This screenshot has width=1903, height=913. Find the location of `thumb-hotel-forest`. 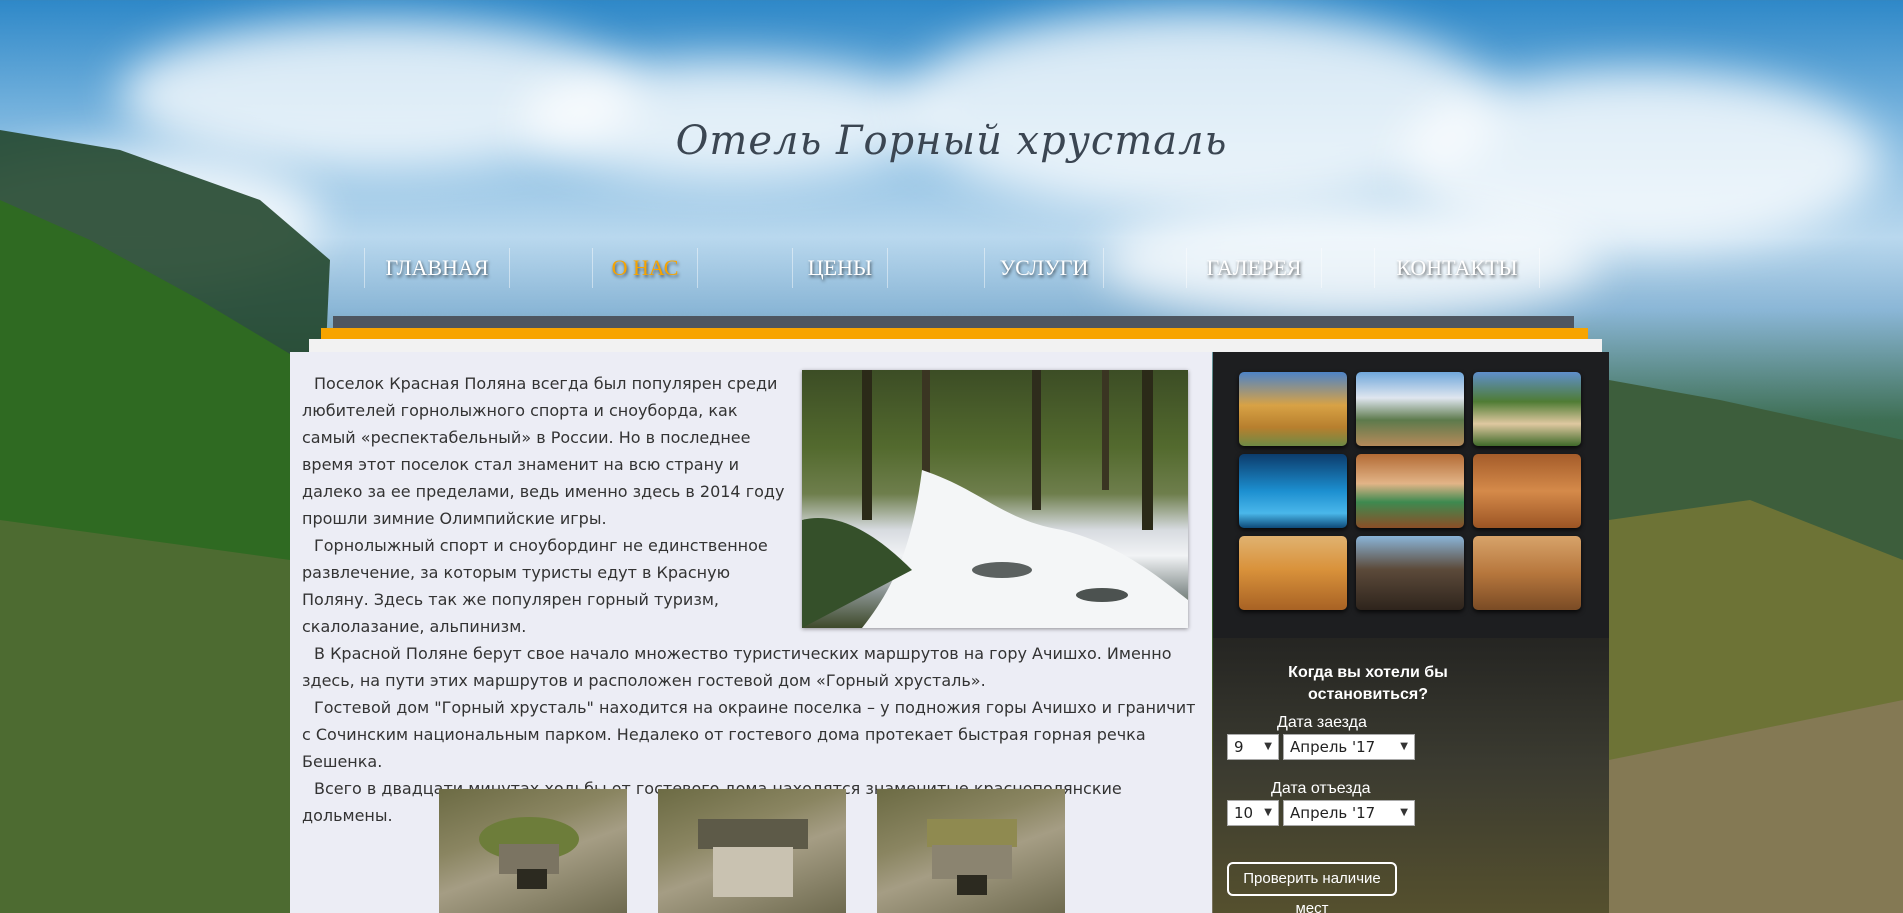

thumb-hotel-forest is located at coordinates (1527, 409).